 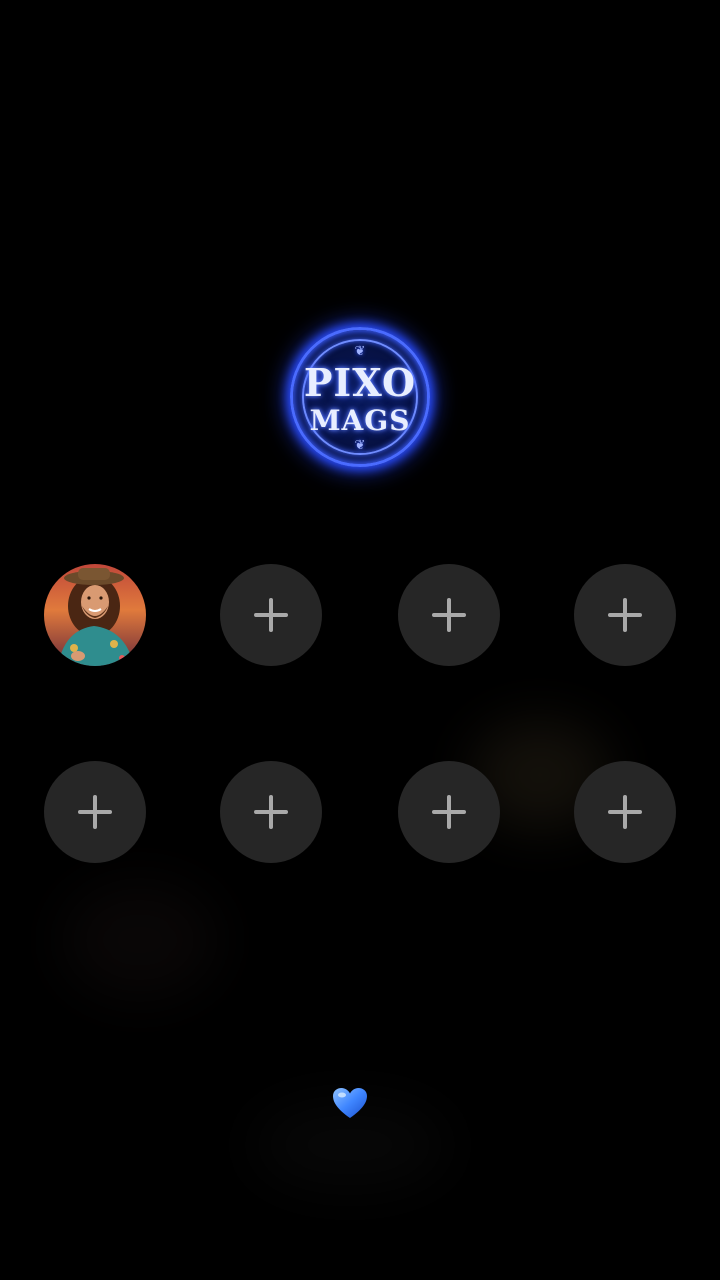 What do you see at coordinates (360, 445) in the screenshot?
I see `logo-ornament-bottom: ❦` at bounding box center [360, 445].